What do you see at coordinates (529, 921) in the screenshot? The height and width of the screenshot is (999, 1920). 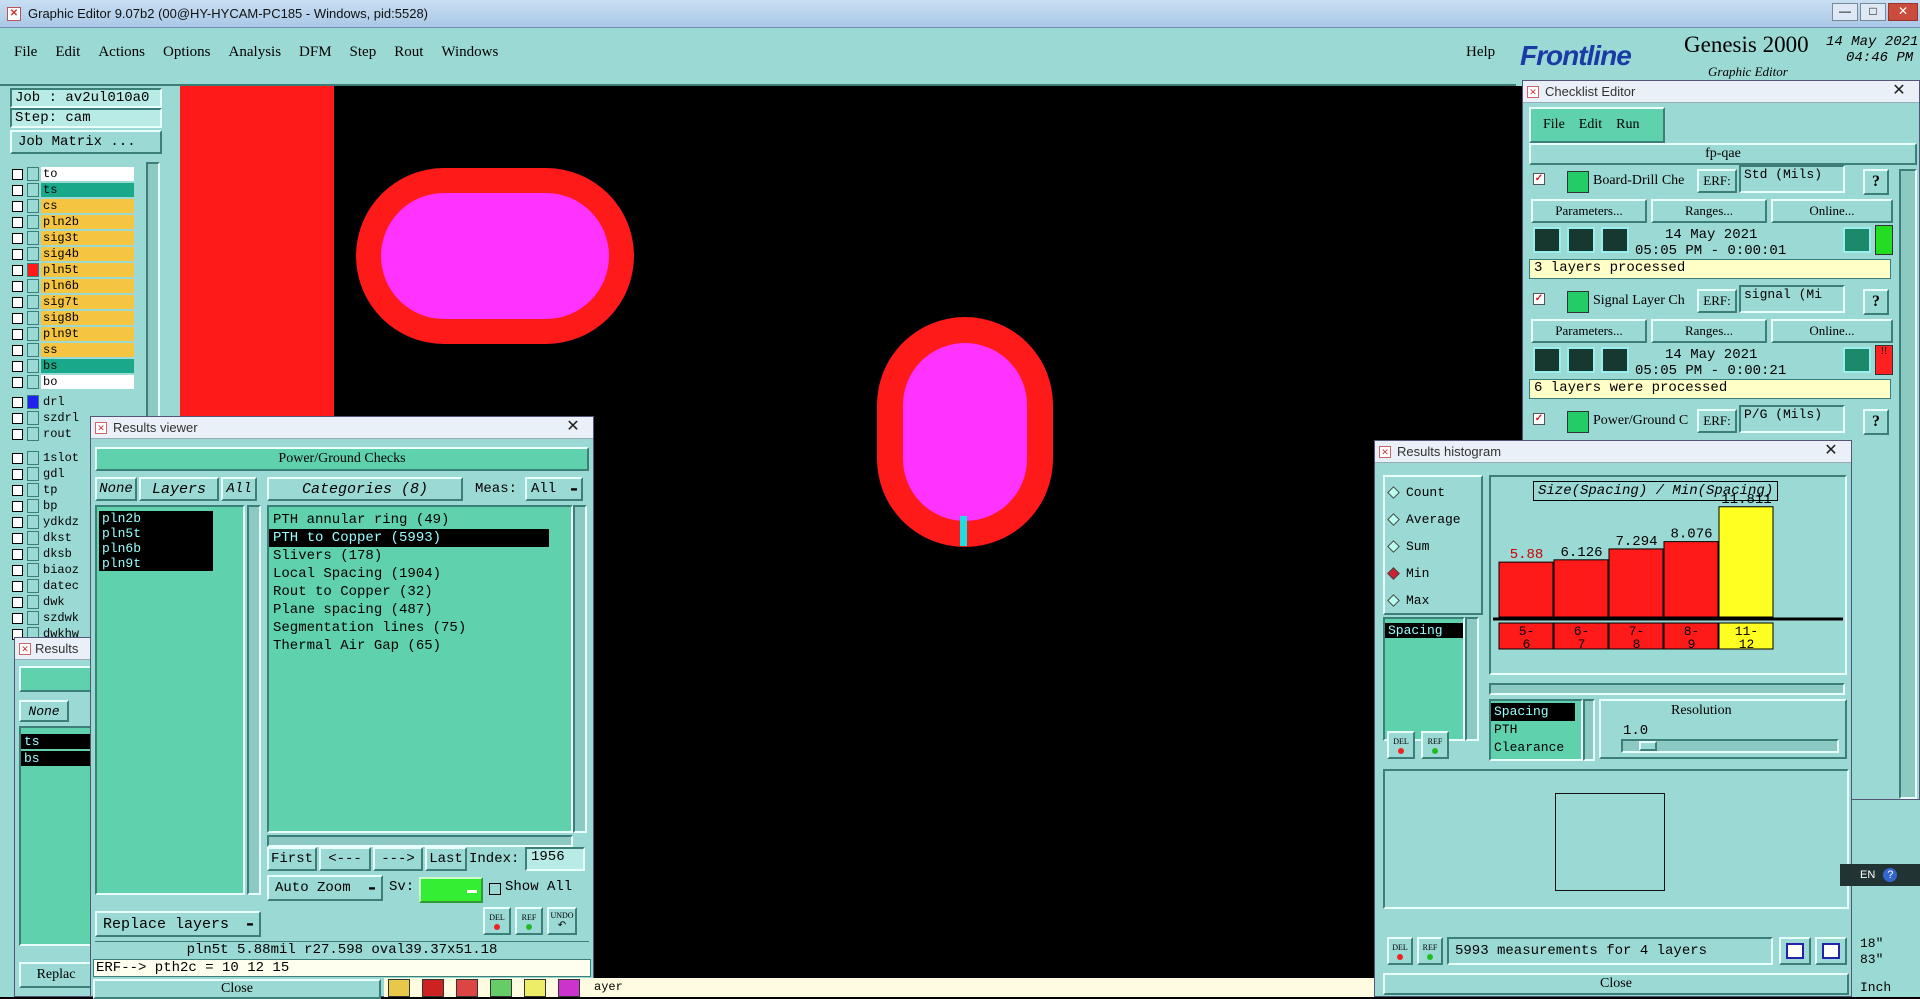 I see `ref-button: REF` at bounding box center [529, 921].